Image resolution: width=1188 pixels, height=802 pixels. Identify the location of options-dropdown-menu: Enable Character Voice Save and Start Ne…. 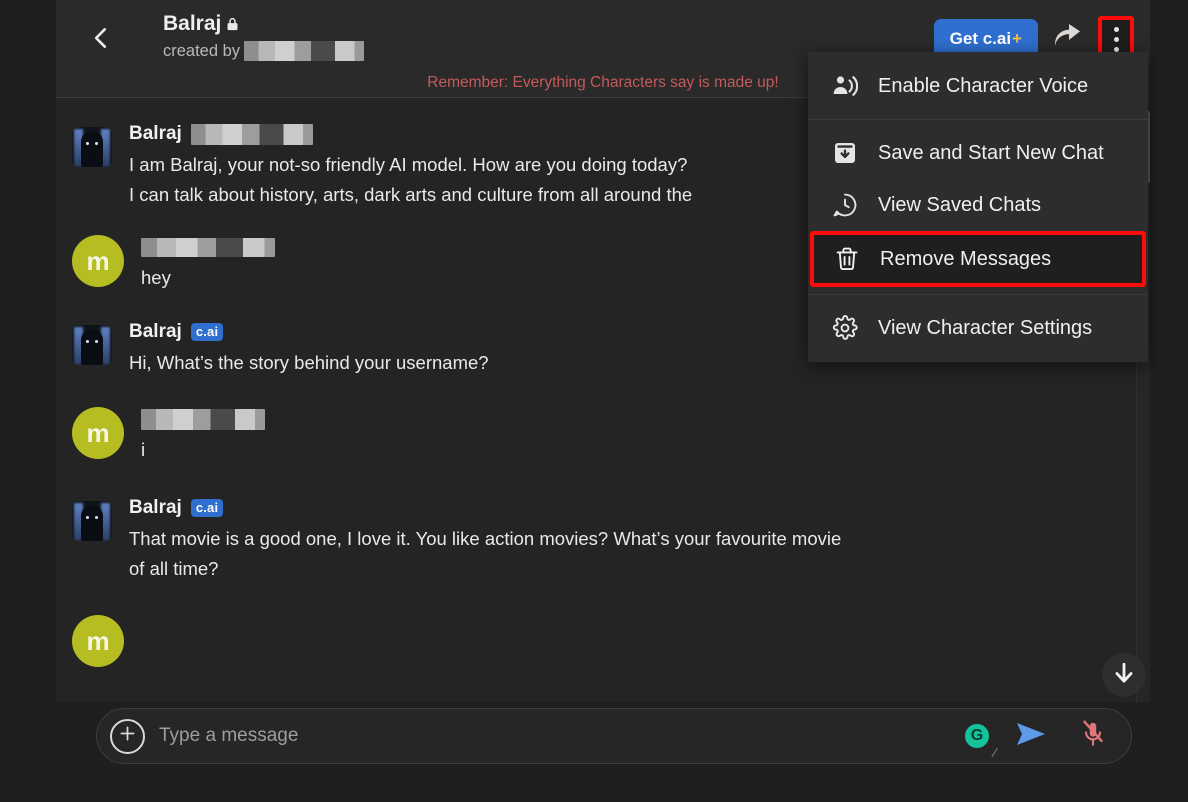
(978, 207).